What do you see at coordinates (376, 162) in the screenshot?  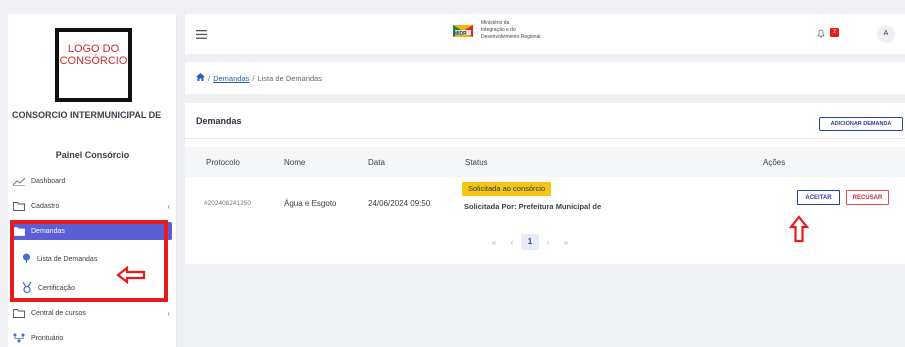 I see `col-data: Data` at bounding box center [376, 162].